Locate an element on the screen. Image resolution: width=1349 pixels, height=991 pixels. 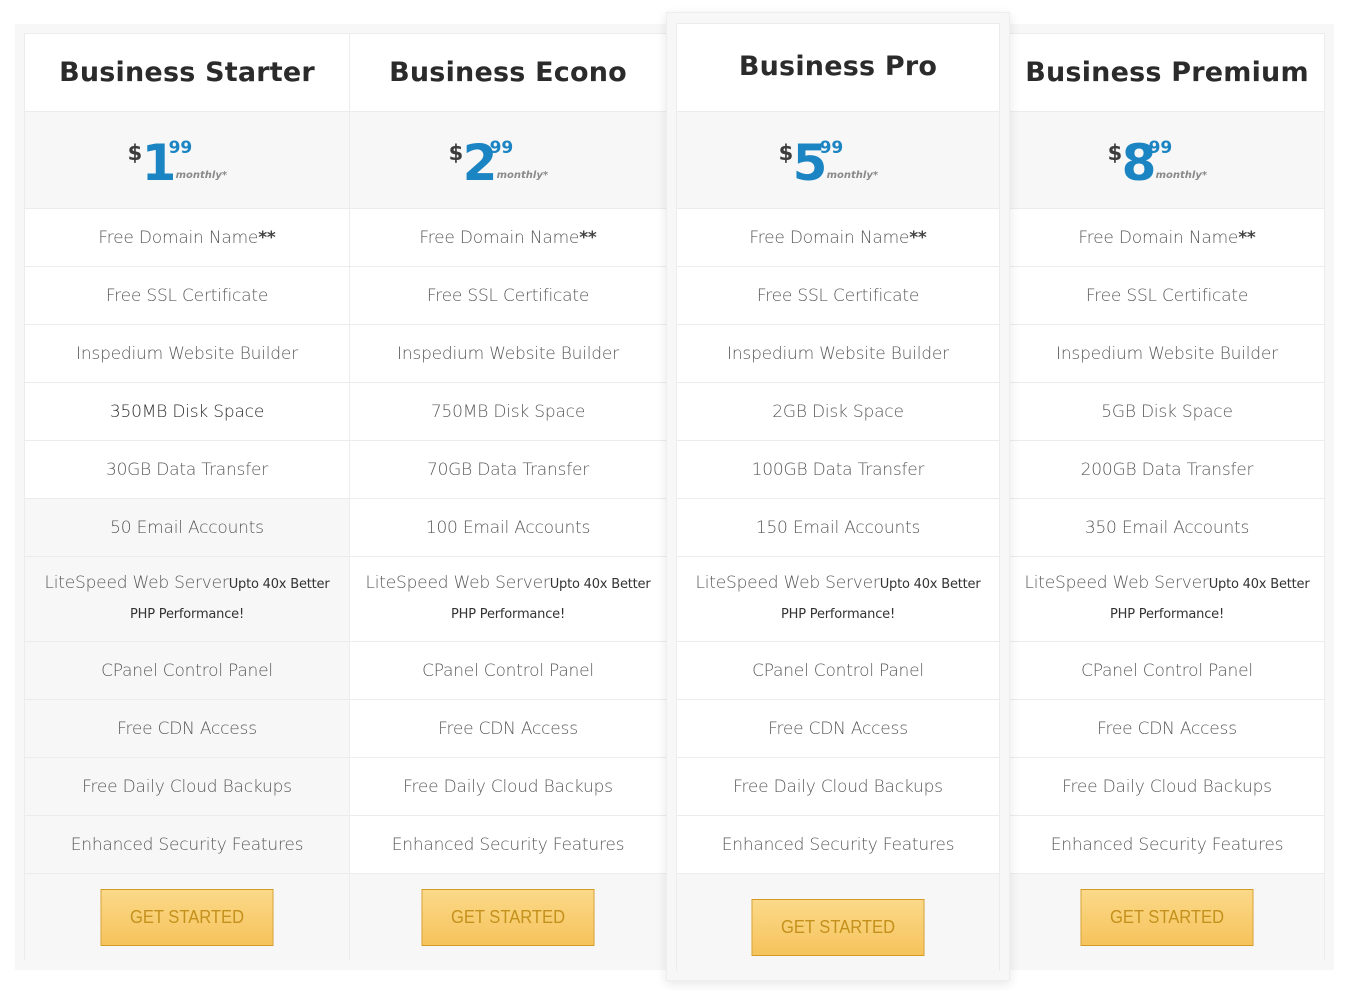
plan-header: Business Econo is located at coordinates (508, 73).